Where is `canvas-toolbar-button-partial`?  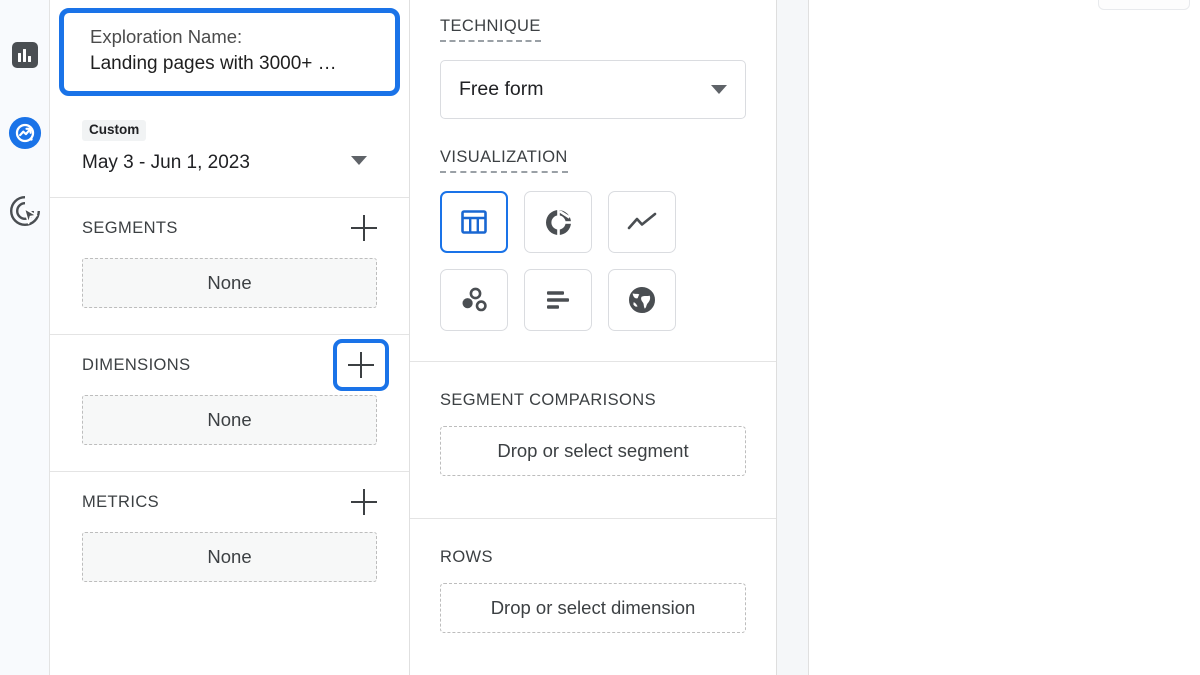
canvas-toolbar-button-partial is located at coordinates (1144, 5).